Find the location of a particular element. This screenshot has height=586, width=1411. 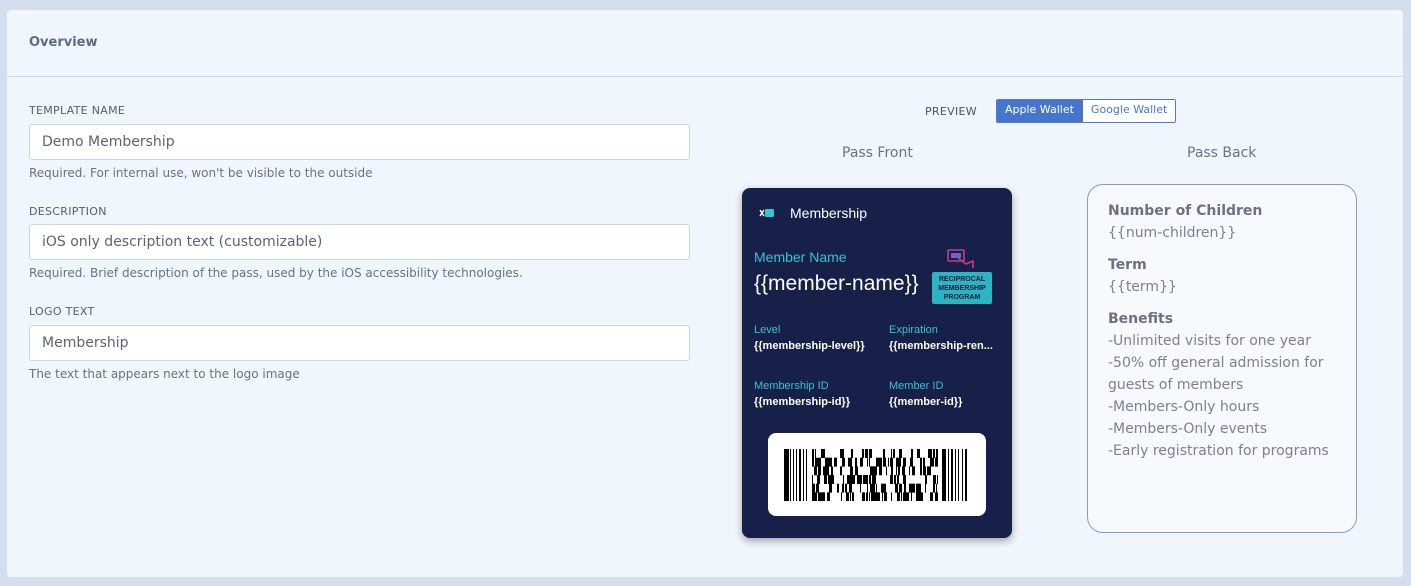

level-label: Level is located at coordinates (767, 330).